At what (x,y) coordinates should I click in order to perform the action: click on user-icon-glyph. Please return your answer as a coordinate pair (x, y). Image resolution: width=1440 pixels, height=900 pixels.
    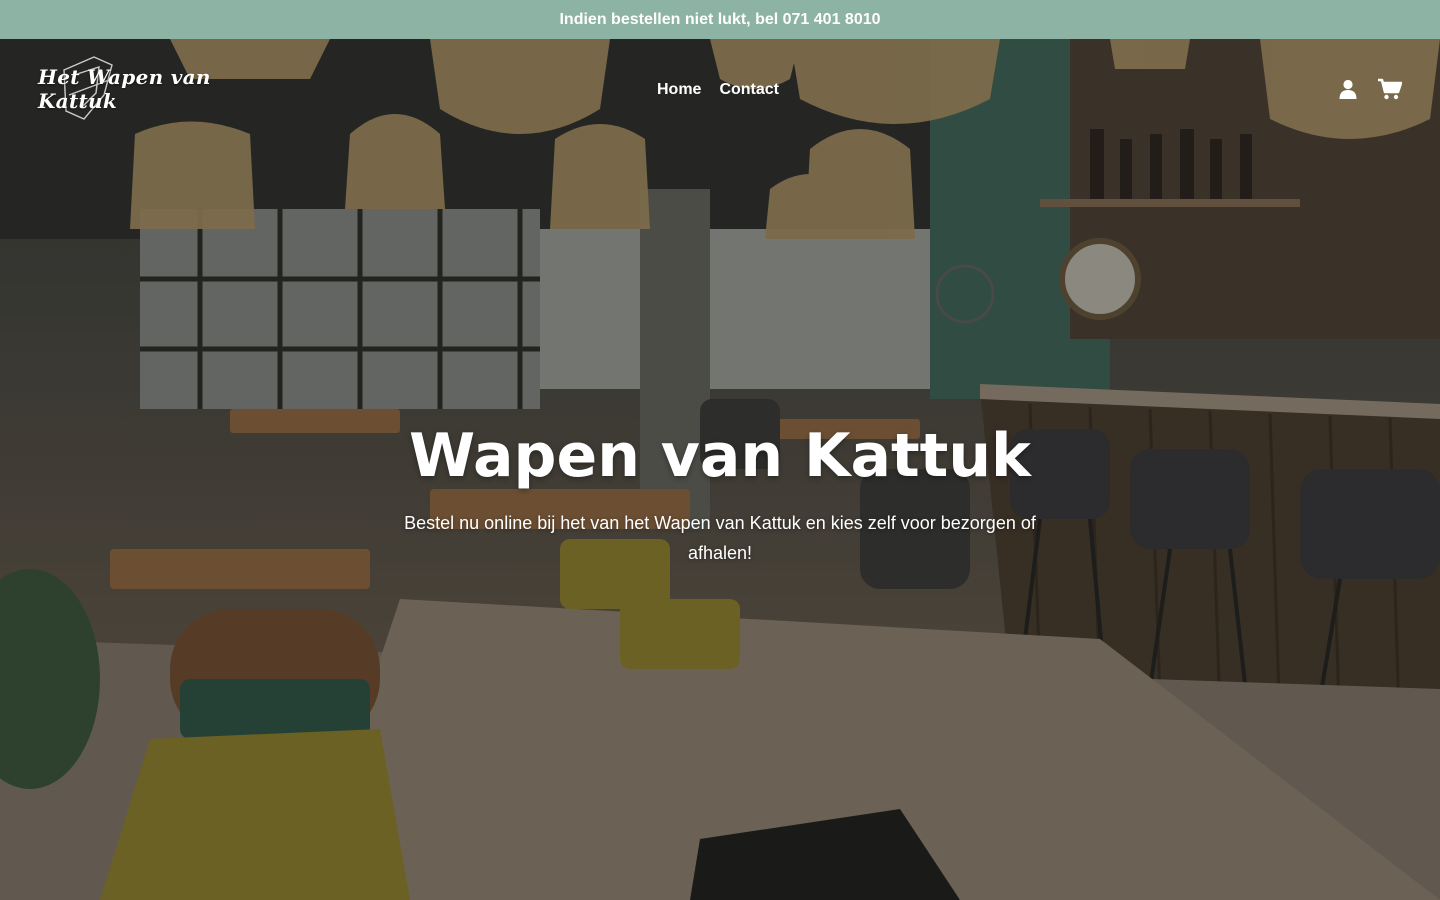
    Looking at the image, I should click on (1348, 89).